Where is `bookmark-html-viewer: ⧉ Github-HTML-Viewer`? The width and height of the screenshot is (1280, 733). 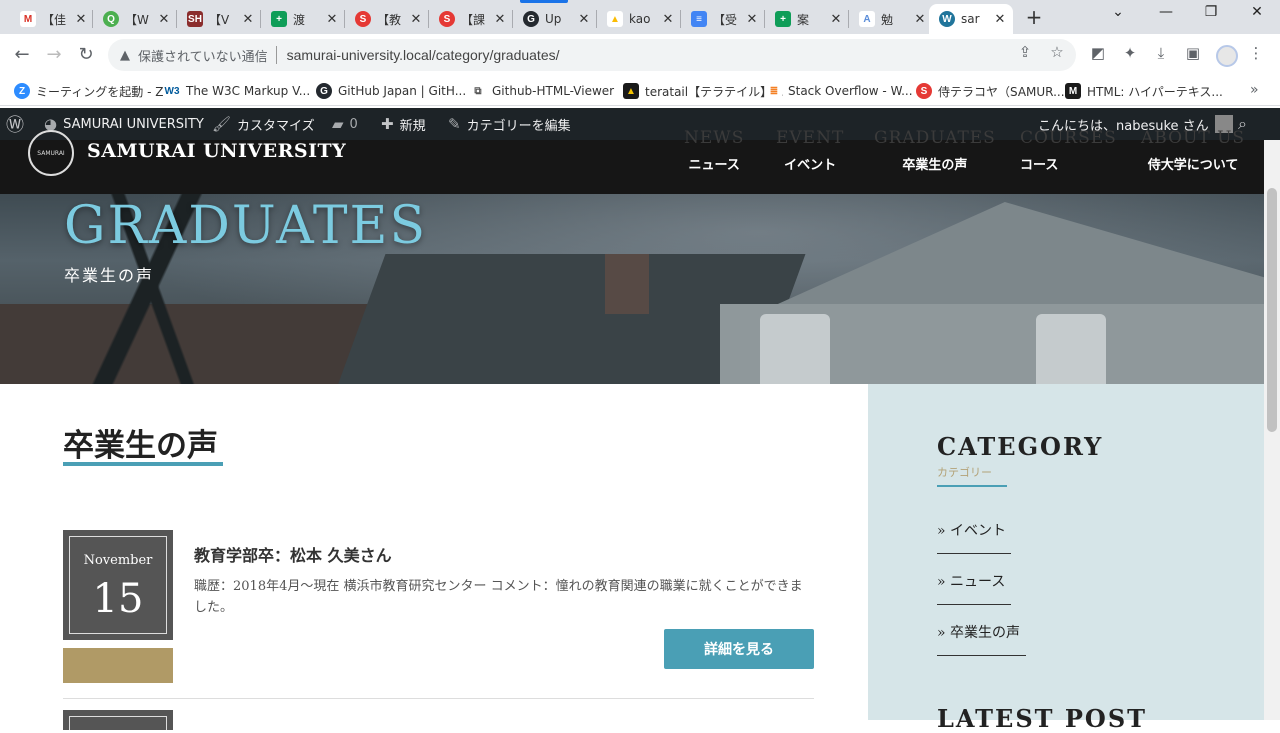 bookmark-html-viewer: ⧉ Github-HTML-Viewer is located at coordinates (542, 91).